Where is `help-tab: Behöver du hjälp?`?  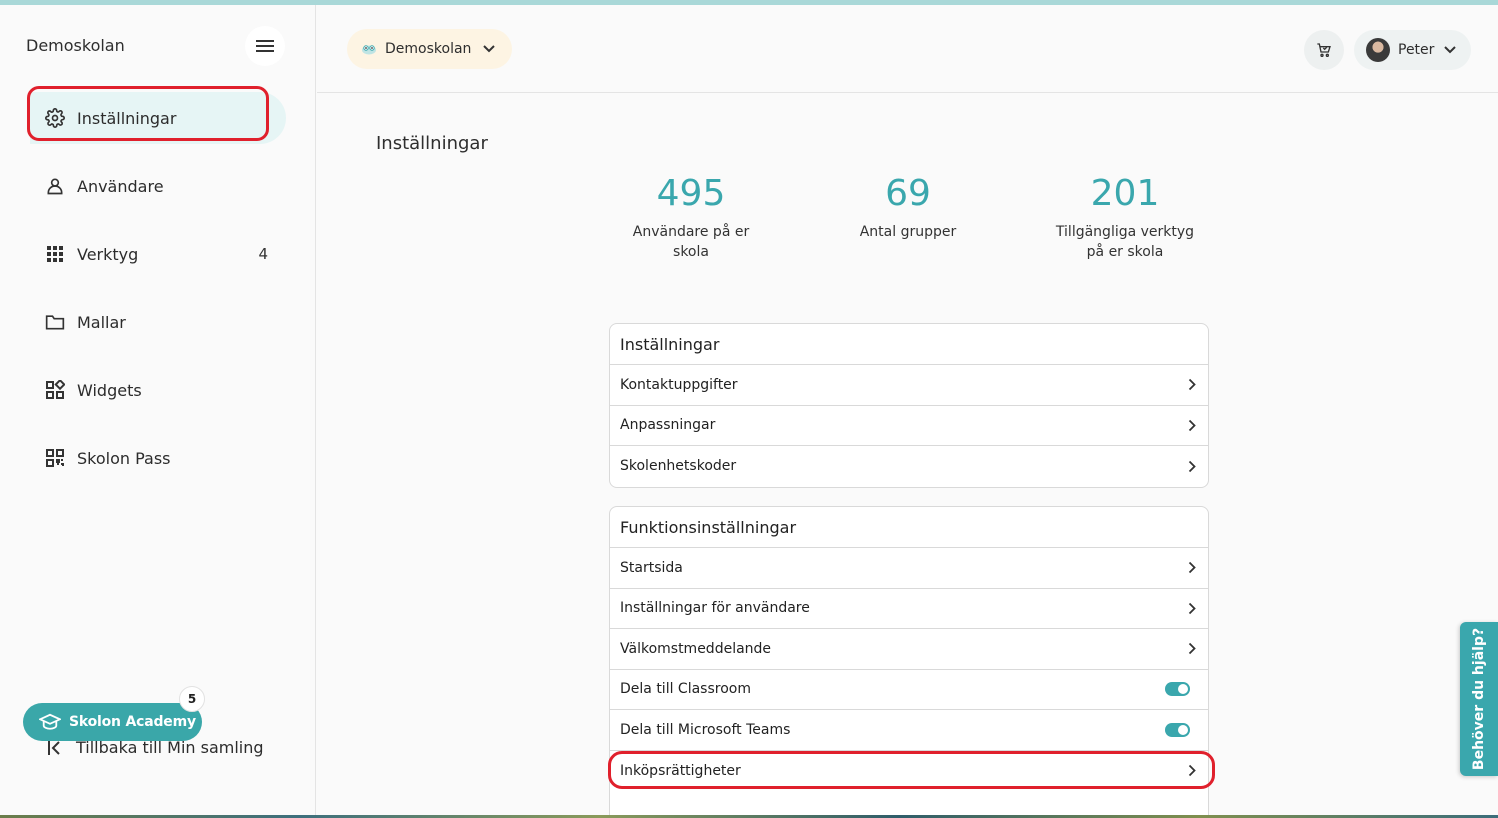 help-tab: Behöver du hjälp? is located at coordinates (1479, 699).